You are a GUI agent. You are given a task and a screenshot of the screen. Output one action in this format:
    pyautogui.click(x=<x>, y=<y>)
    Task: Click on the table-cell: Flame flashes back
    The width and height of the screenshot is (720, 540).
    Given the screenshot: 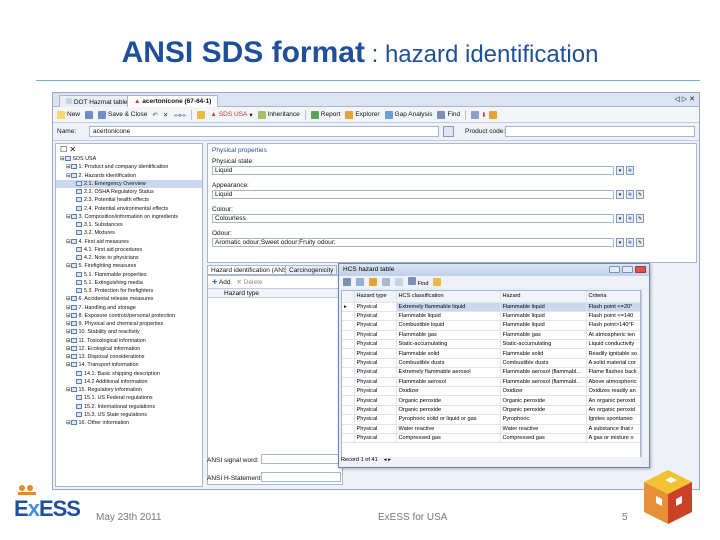 What is the action you would take?
    pyautogui.click(x=613, y=372)
    